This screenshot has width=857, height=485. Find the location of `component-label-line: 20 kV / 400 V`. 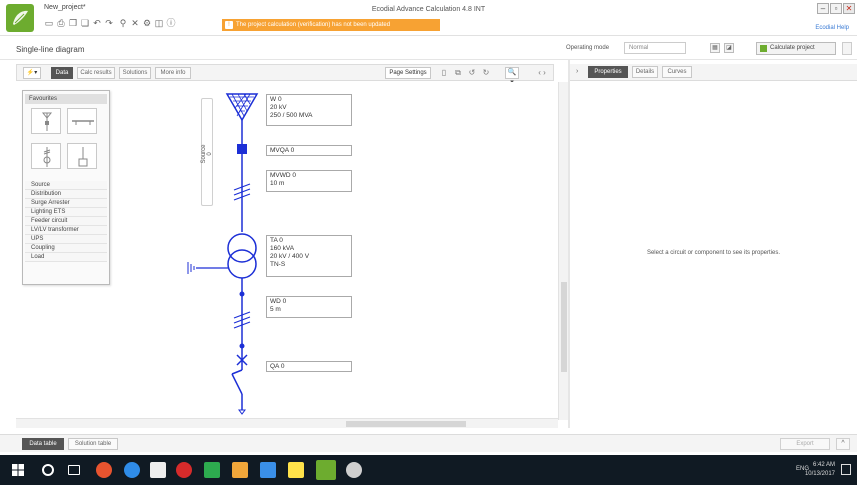

component-label-line: 20 kV / 400 V is located at coordinates (290, 256).